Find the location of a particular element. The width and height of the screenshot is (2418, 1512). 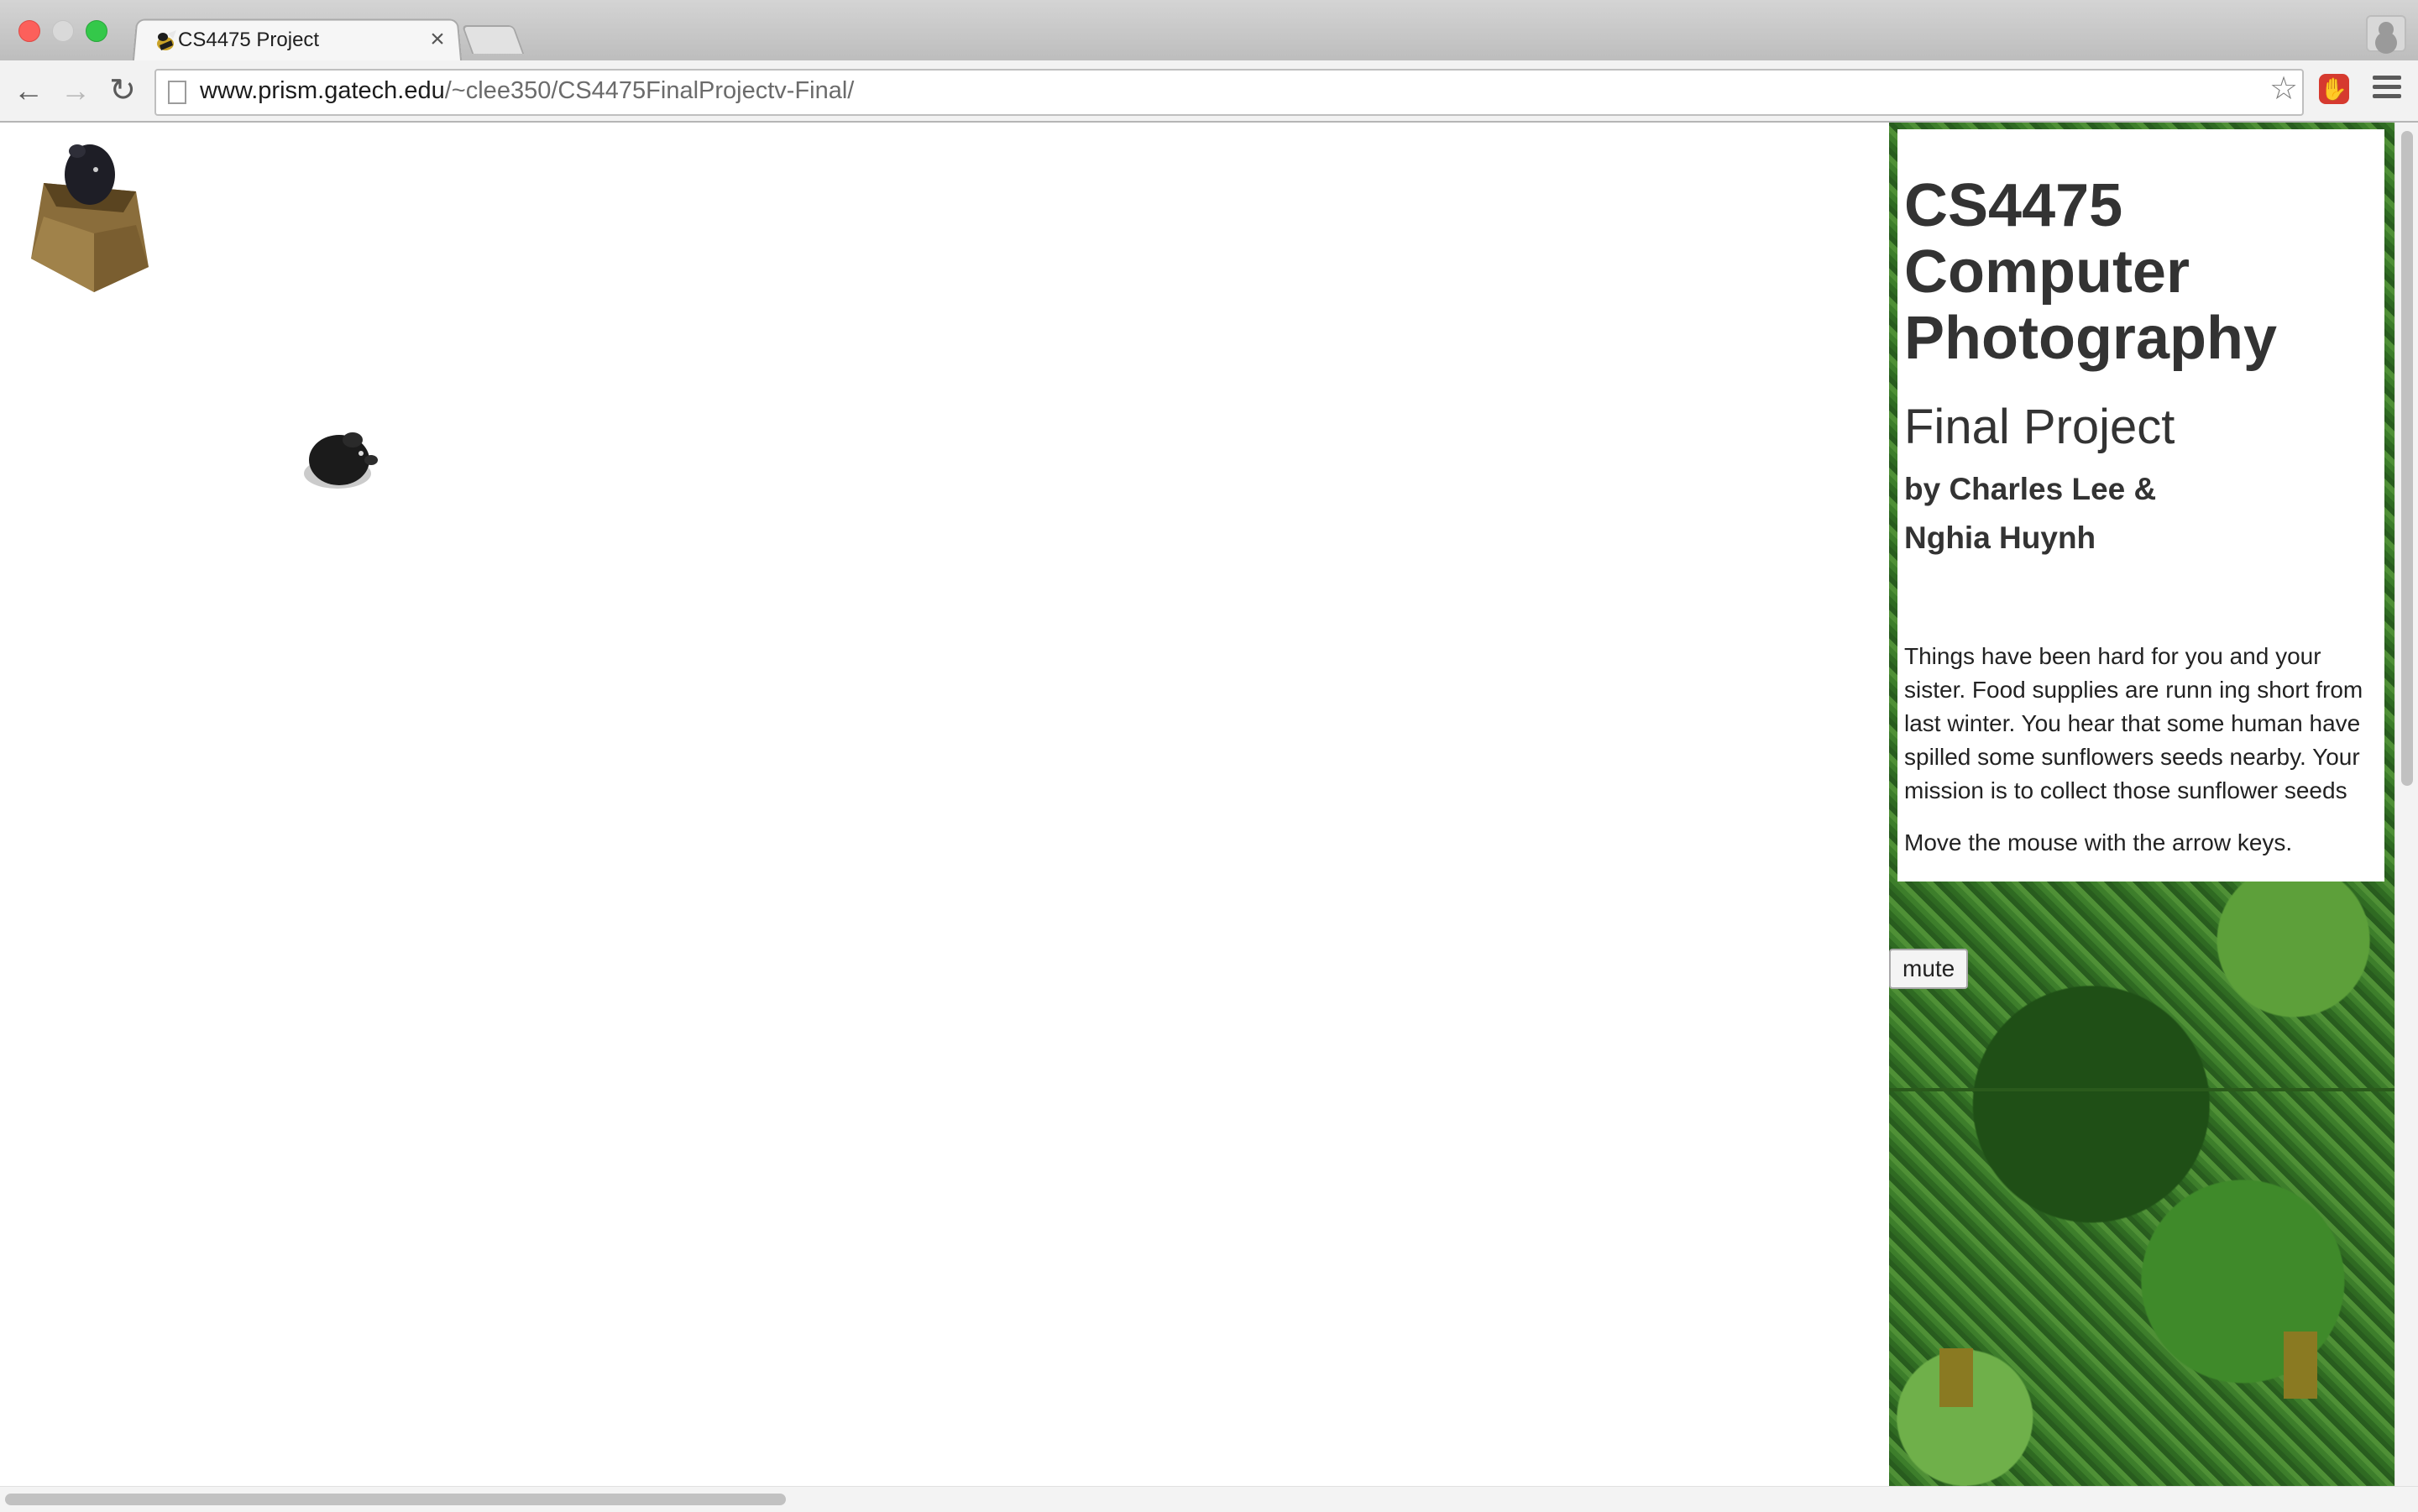

authors-line-2: Nghia Huynh is located at coordinates (2000, 538).